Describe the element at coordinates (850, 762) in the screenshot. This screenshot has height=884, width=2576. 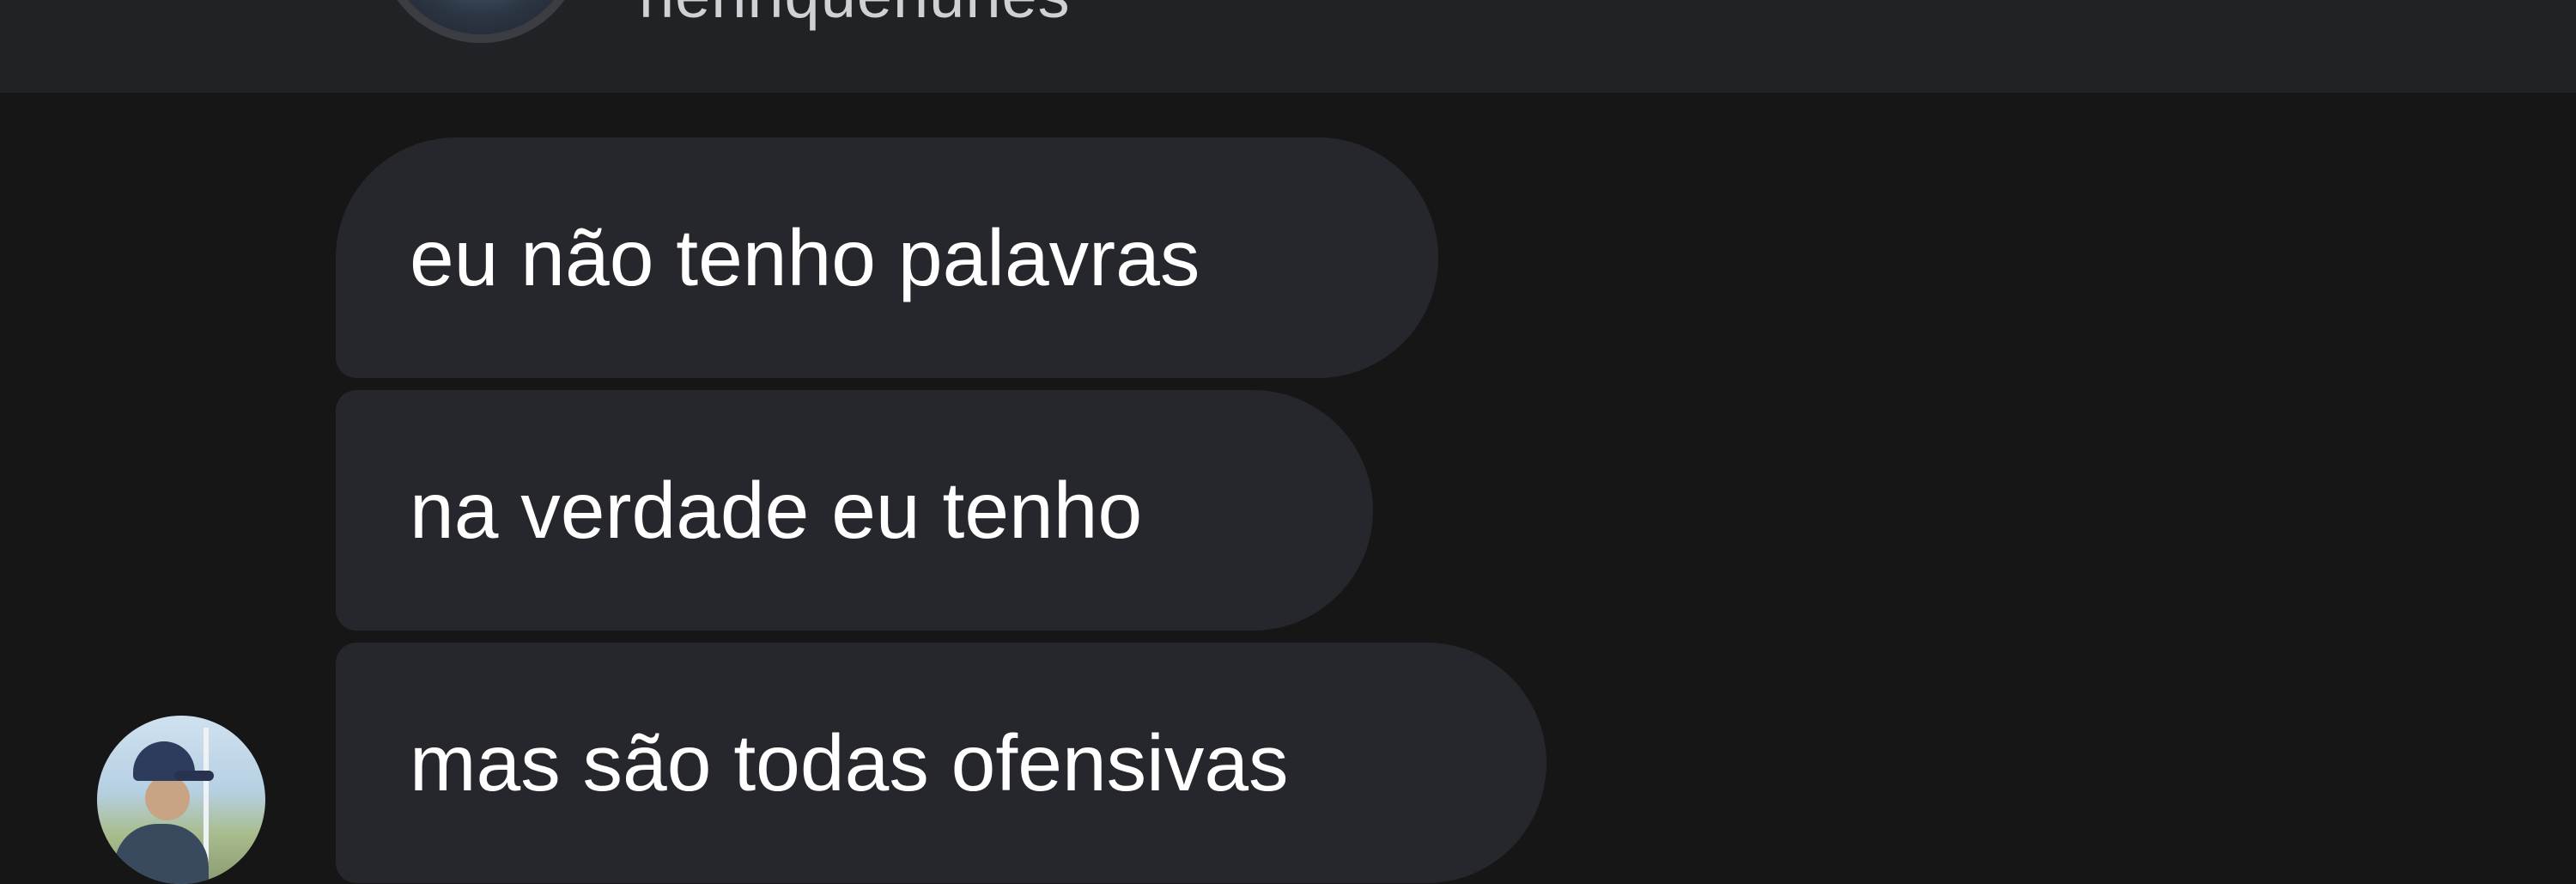
I see `message-text: mas são todas ofensivas` at that location.